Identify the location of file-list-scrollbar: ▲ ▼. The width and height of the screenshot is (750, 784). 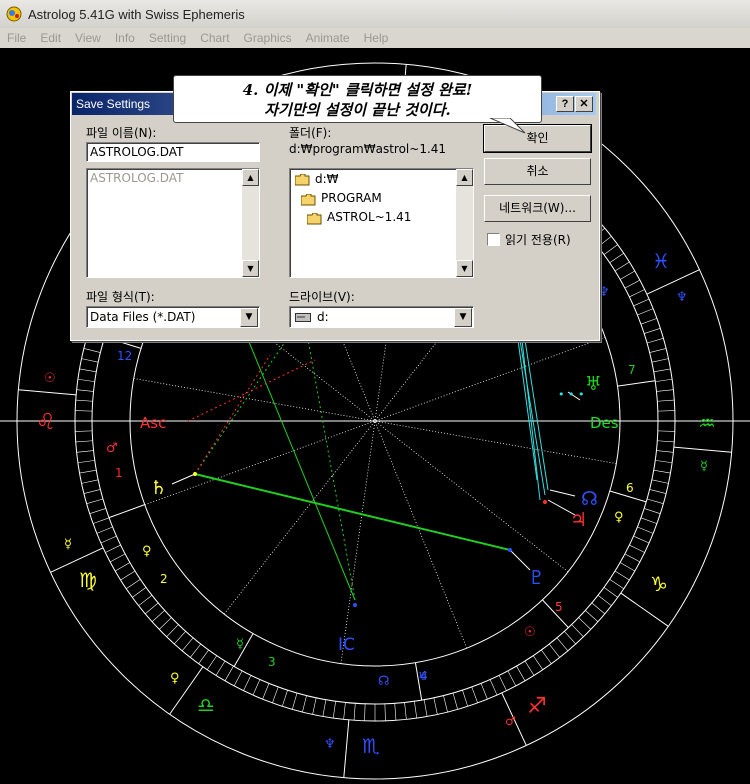
(250, 223).